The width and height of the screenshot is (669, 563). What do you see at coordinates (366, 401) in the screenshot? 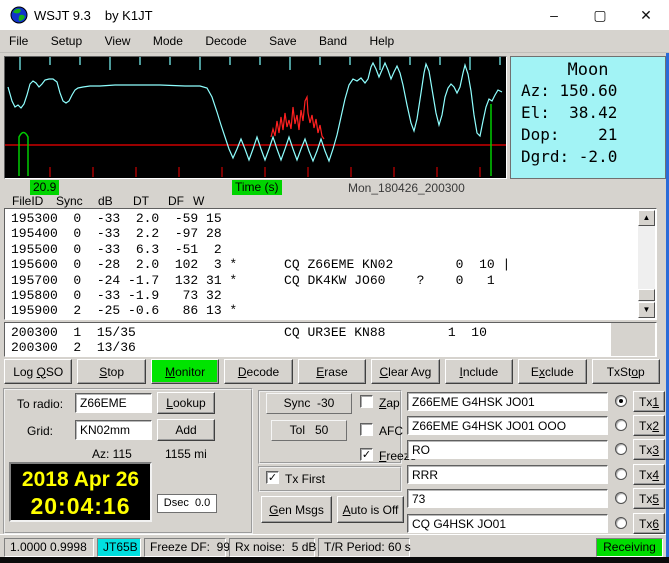
I see `zap-checkbox` at bounding box center [366, 401].